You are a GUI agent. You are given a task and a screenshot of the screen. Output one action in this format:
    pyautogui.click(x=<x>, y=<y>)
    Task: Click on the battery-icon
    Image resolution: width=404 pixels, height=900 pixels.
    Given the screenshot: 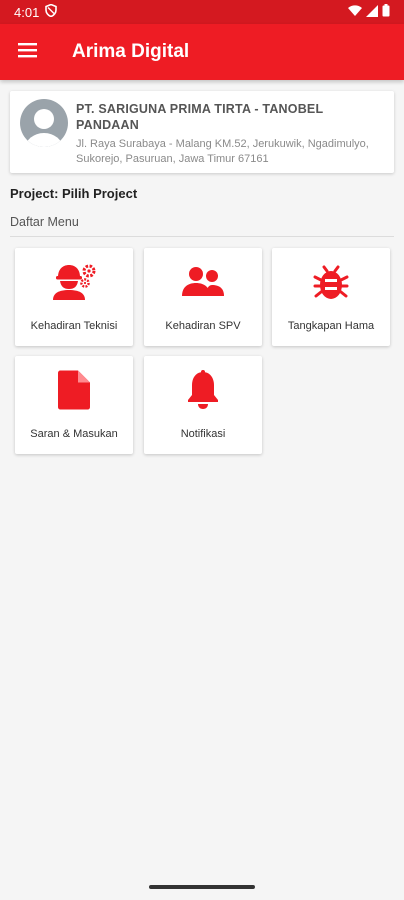 What is the action you would take?
    pyautogui.click(x=386, y=12)
    